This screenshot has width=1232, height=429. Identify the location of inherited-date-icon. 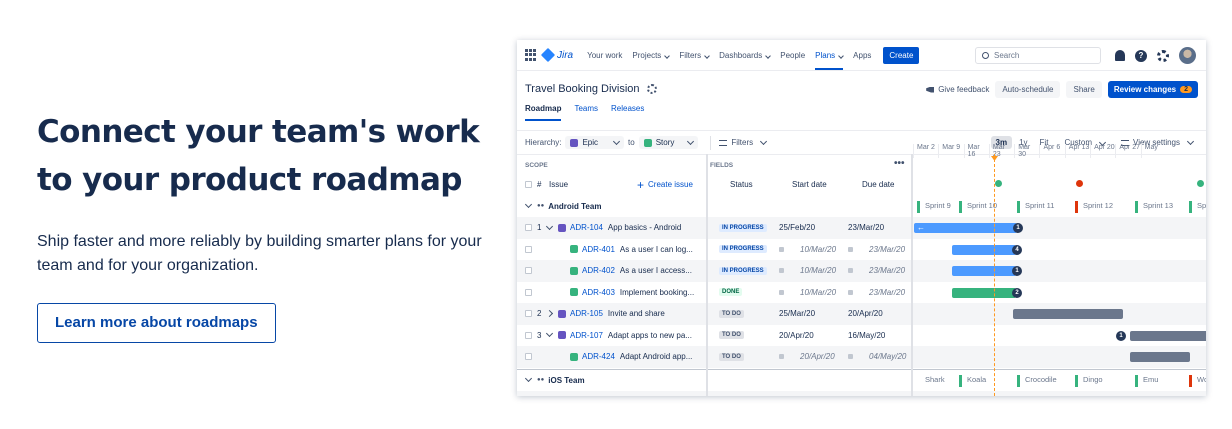
(850, 357).